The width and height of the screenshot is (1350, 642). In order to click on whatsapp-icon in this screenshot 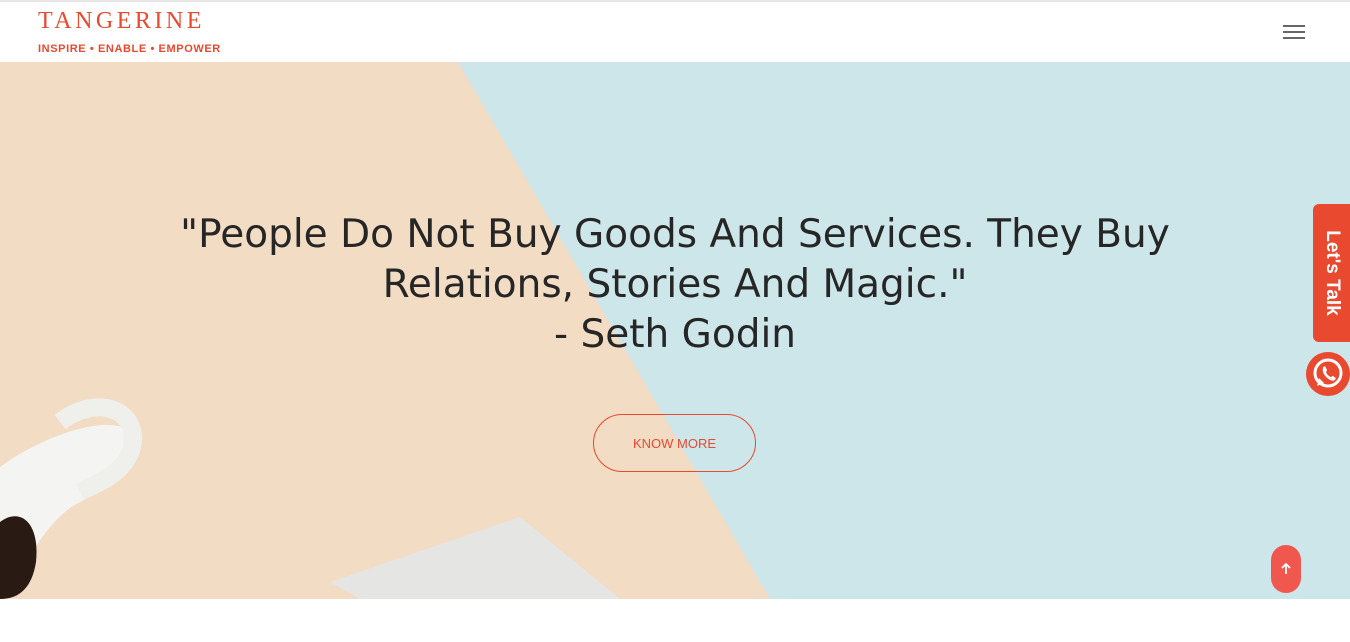, I will do `click(1328, 374)`.